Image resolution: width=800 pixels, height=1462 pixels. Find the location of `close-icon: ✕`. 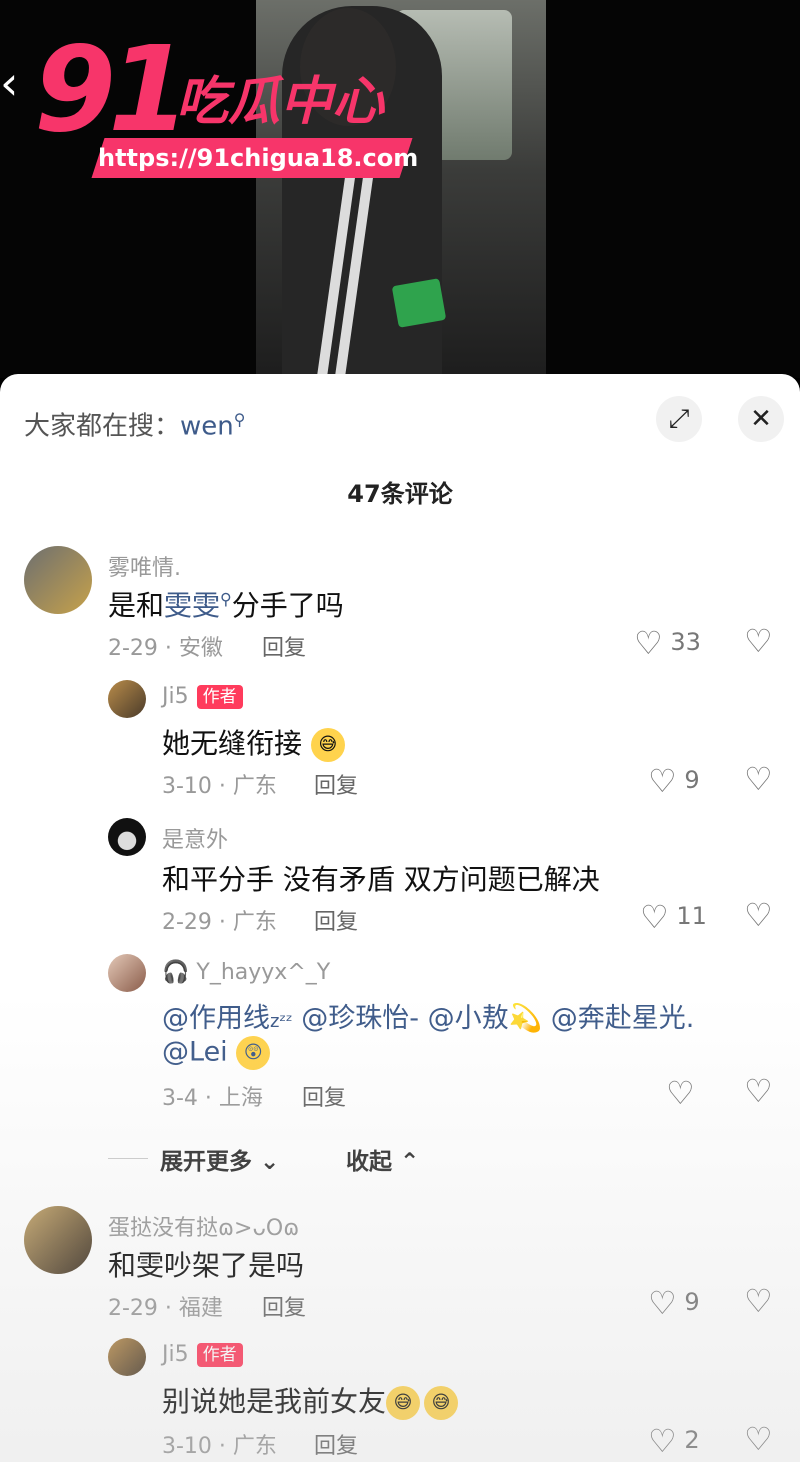

close-icon: ✕ is located at coordinates (761, 419).